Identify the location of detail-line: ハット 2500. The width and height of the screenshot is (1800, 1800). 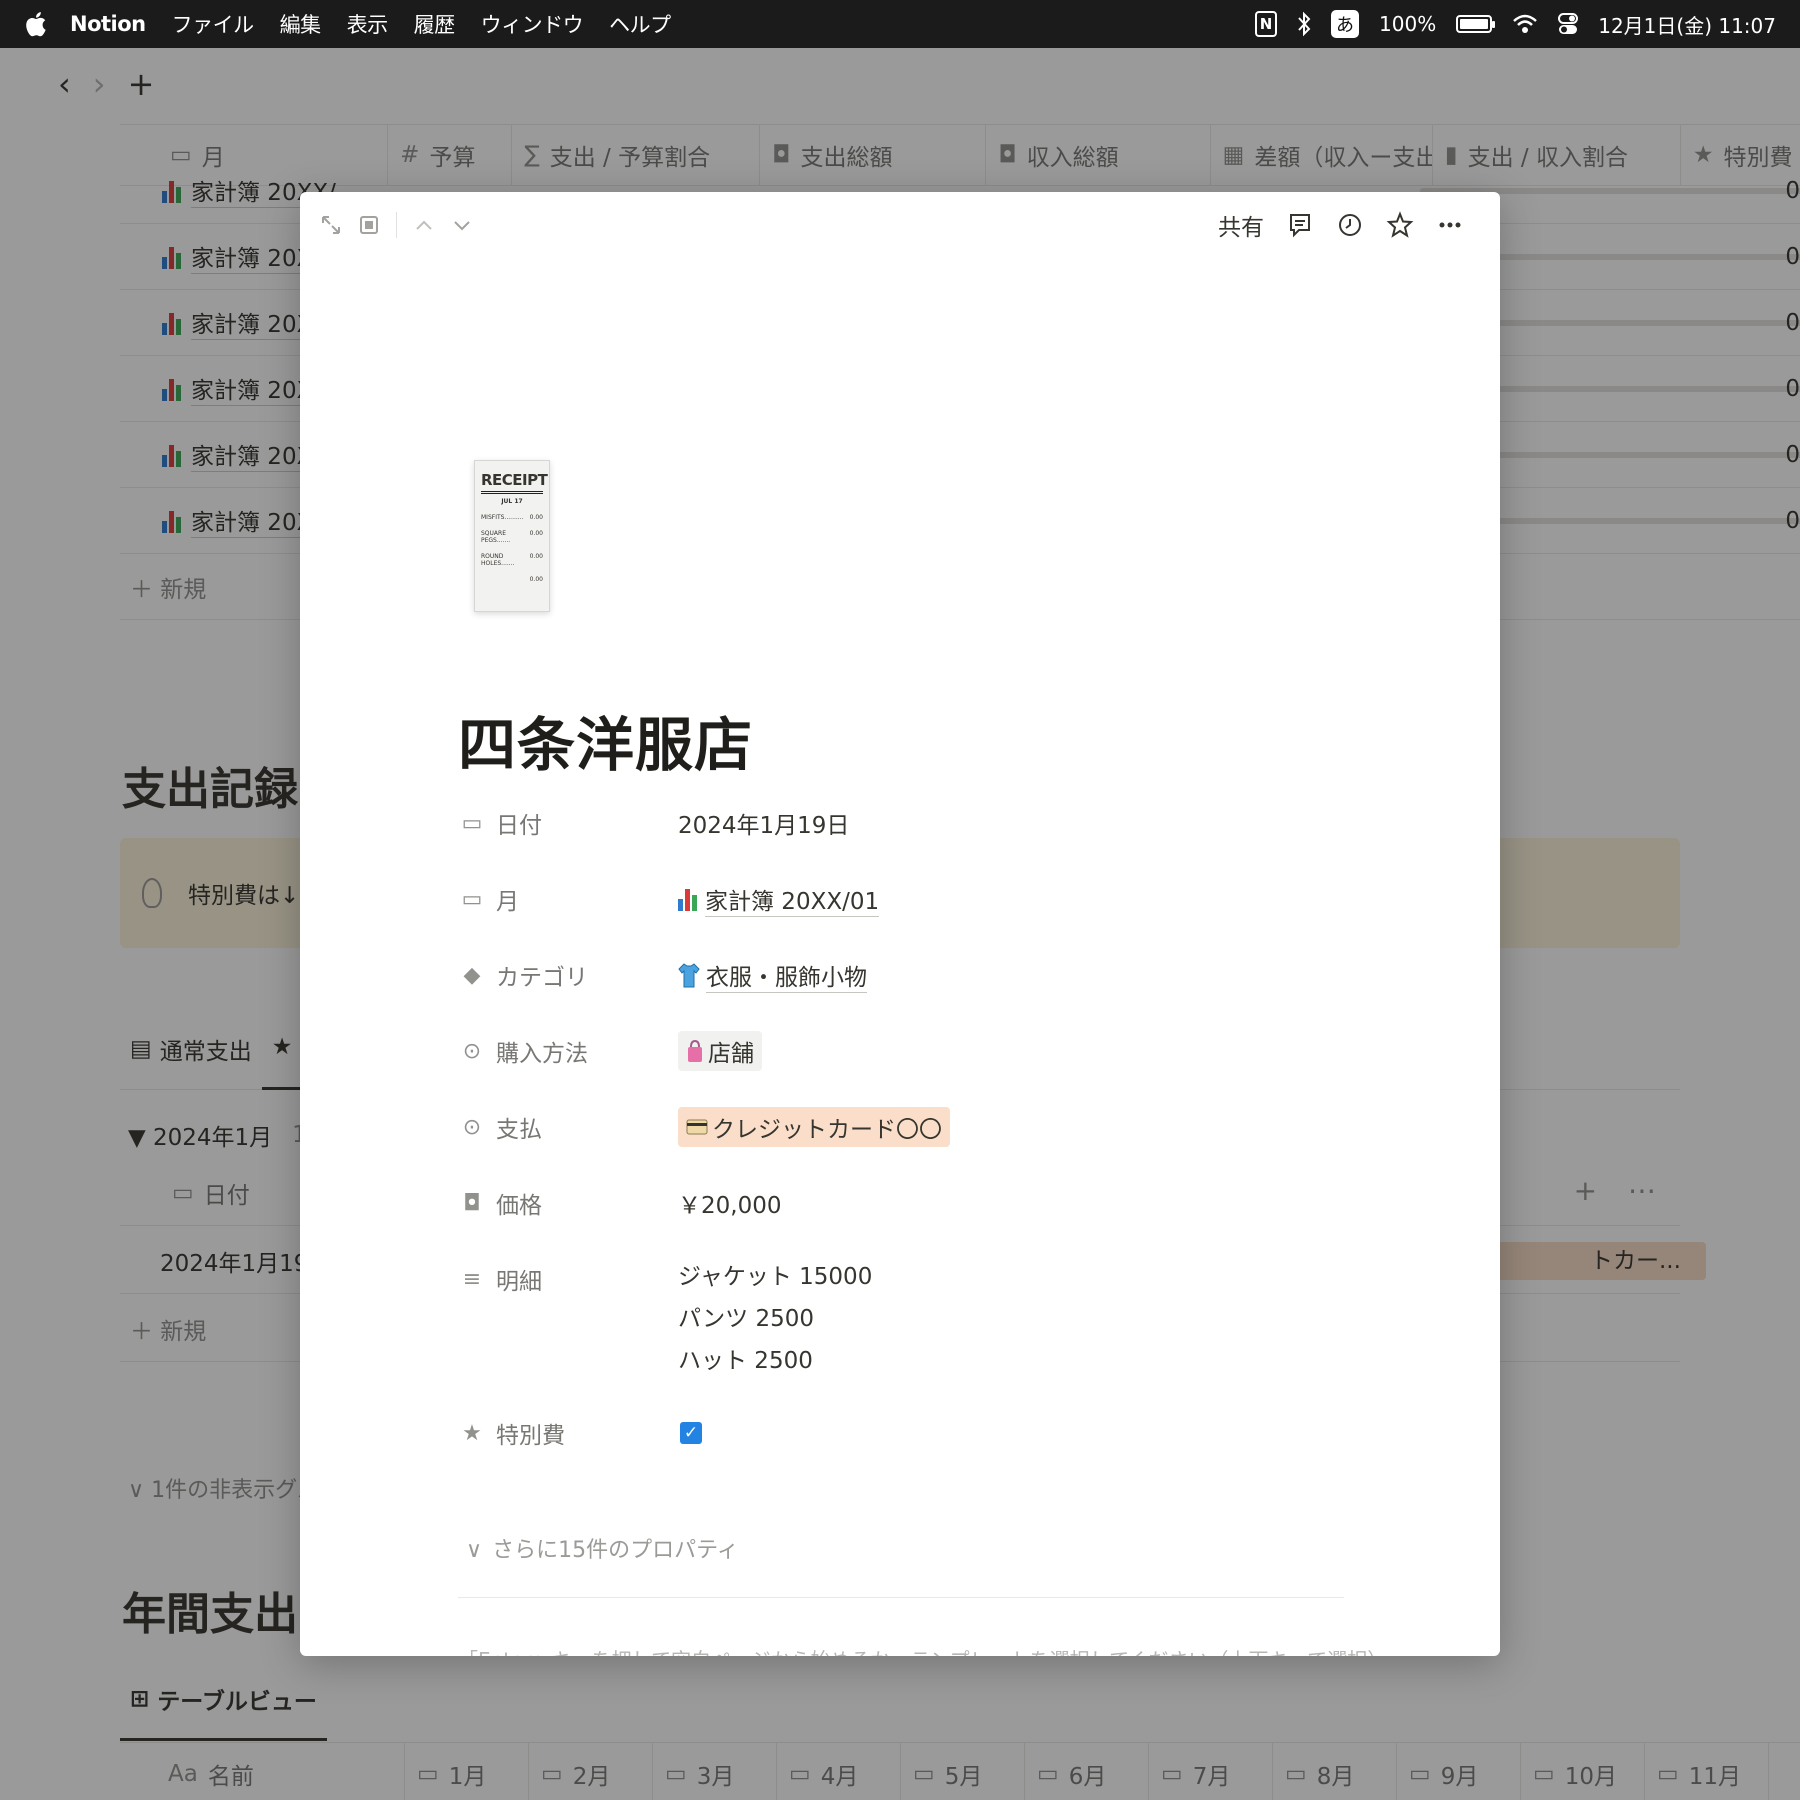
(745, 1361).